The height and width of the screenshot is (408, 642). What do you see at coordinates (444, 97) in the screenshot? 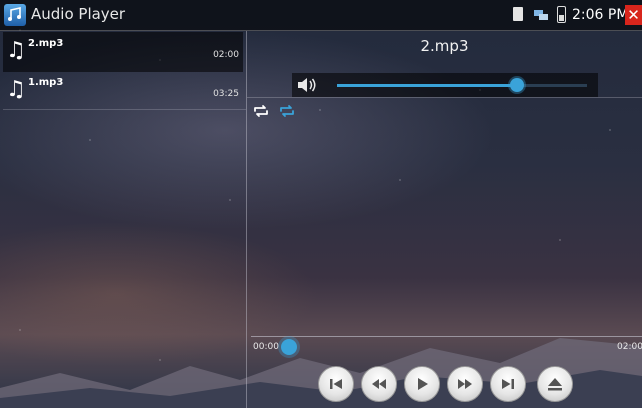
I see `header-divider` at bounding box center [444, 97].